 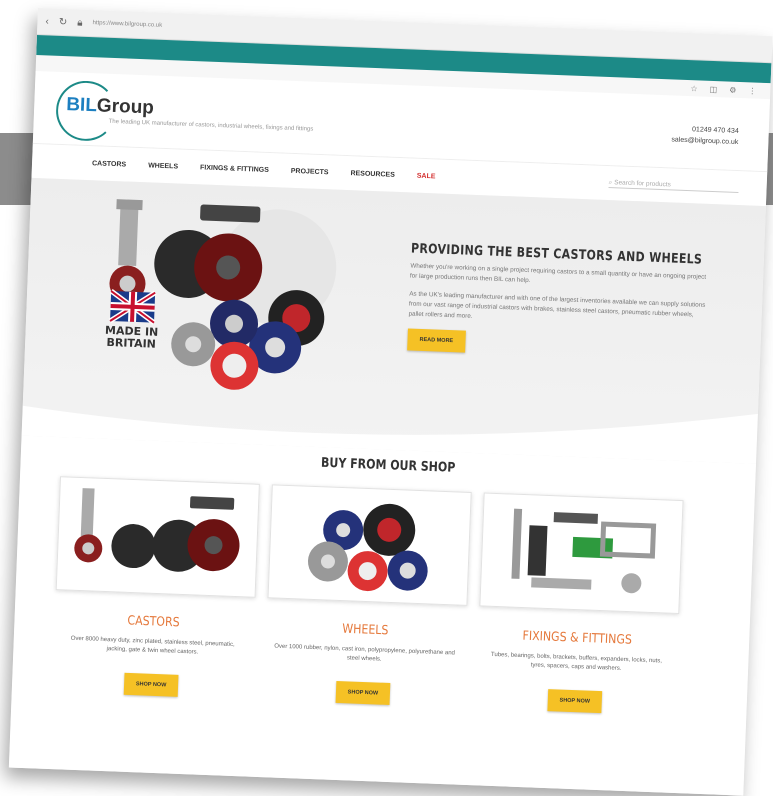 I want to click on back-icon: ‹, so click(x=47, y=21).